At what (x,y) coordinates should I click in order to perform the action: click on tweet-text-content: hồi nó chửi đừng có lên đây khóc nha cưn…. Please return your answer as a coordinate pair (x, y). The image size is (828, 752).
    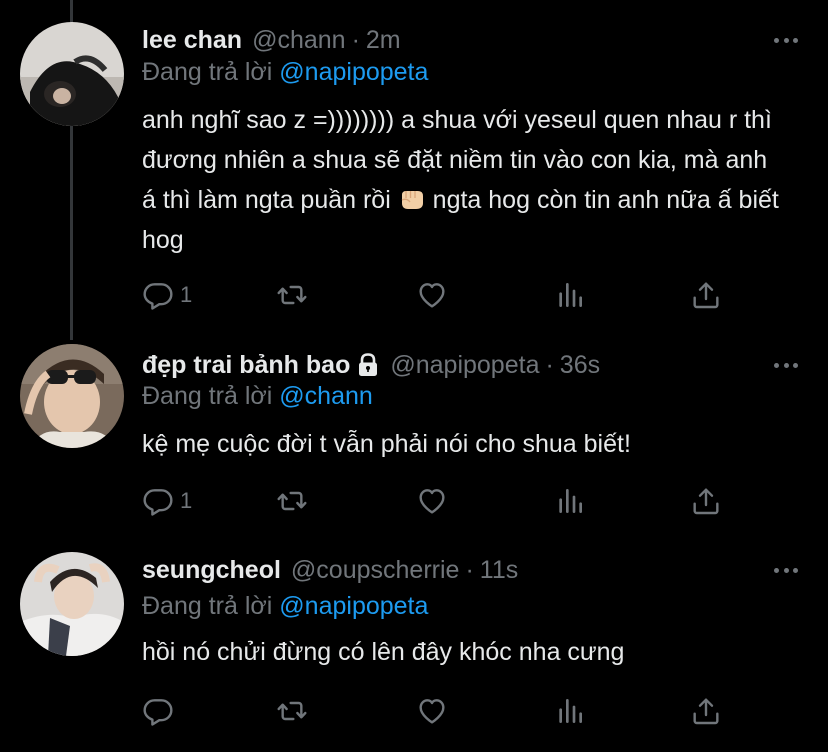
    Looking at the image, I should click on (383, 652).